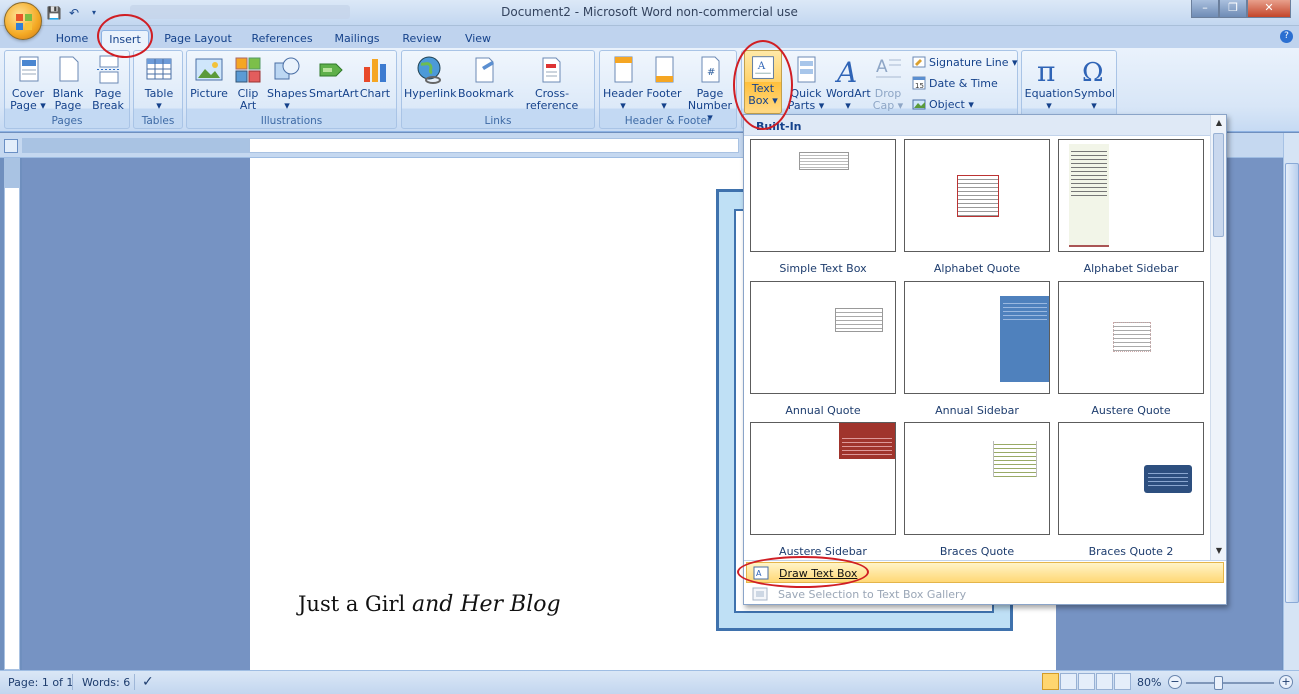  I want to click on vertical-scrollbar, so click(1291, 401).